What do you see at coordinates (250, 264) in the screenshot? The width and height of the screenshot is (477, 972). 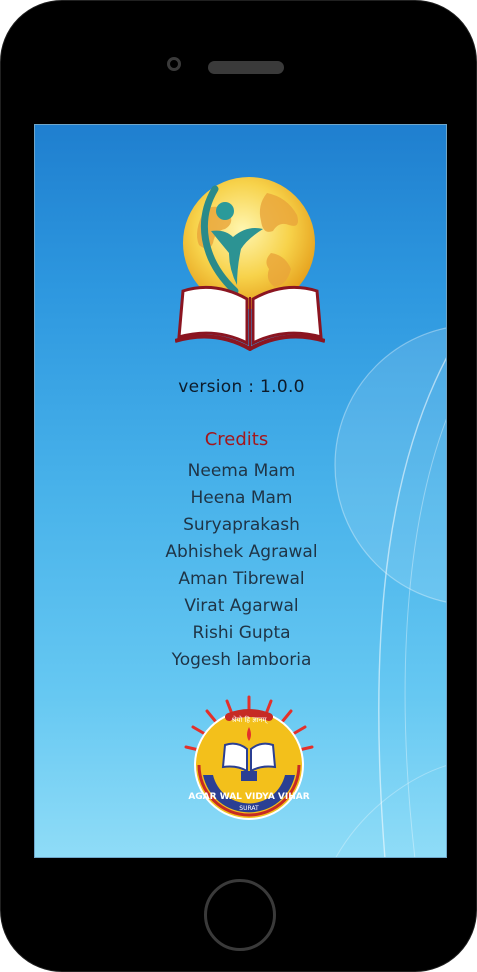 I see `globe-book-person-icon` at bounding box center [250, 264].